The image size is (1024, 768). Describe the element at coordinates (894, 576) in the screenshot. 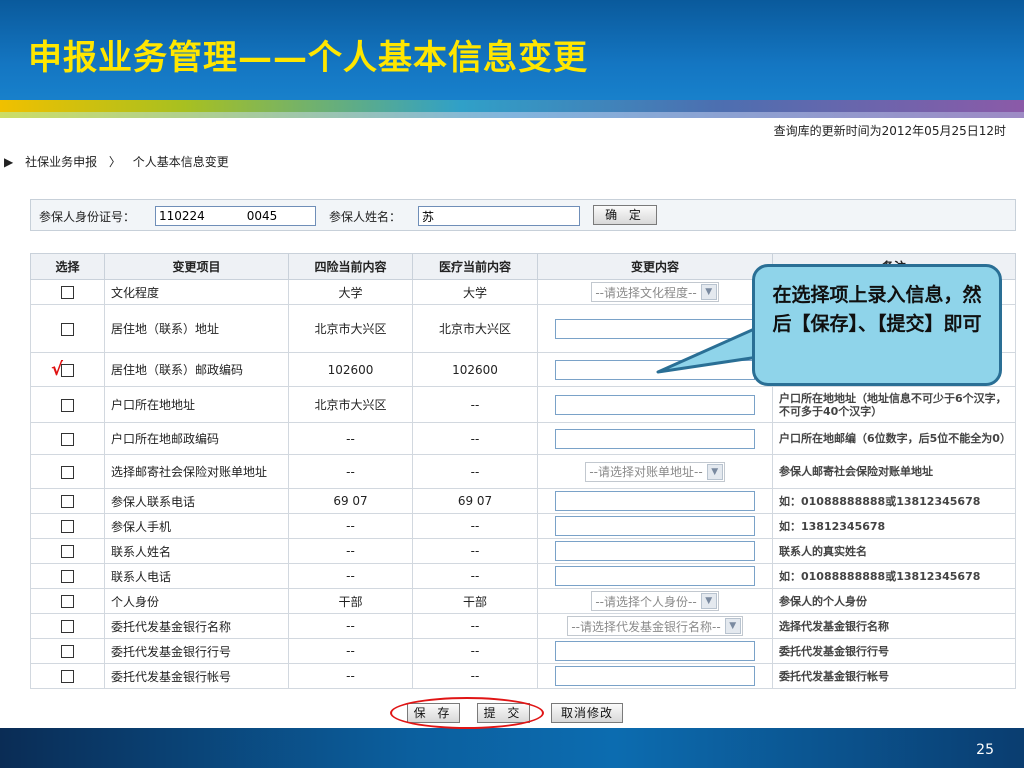

I see `note-text: 如：01088888888或13812345678` at that location.